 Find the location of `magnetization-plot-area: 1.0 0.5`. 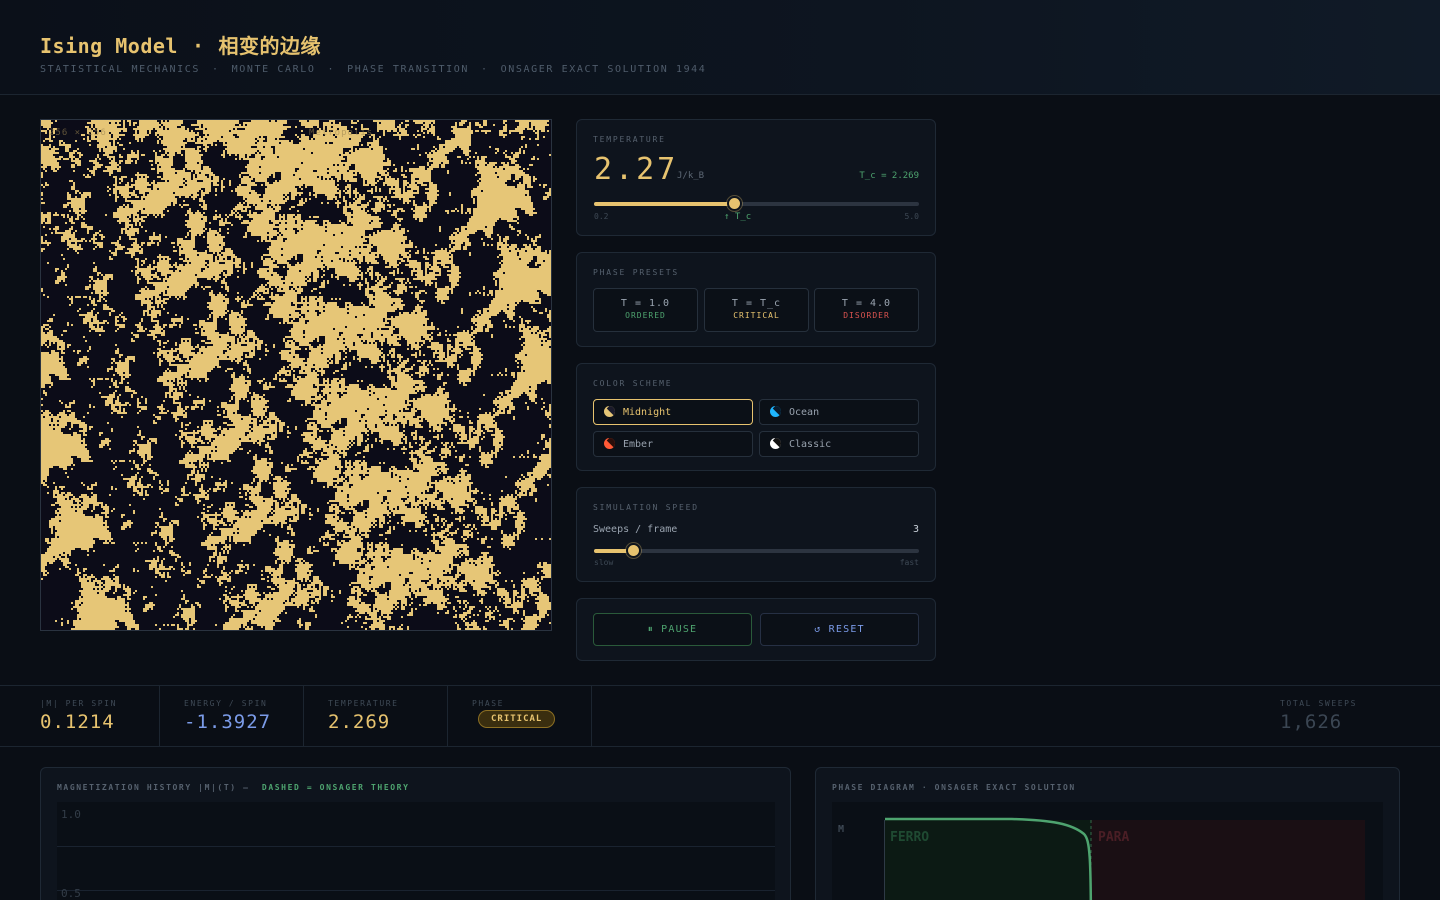

magnetization-plot-area: 1.0 0.5 is located at coordinates (416, 851).